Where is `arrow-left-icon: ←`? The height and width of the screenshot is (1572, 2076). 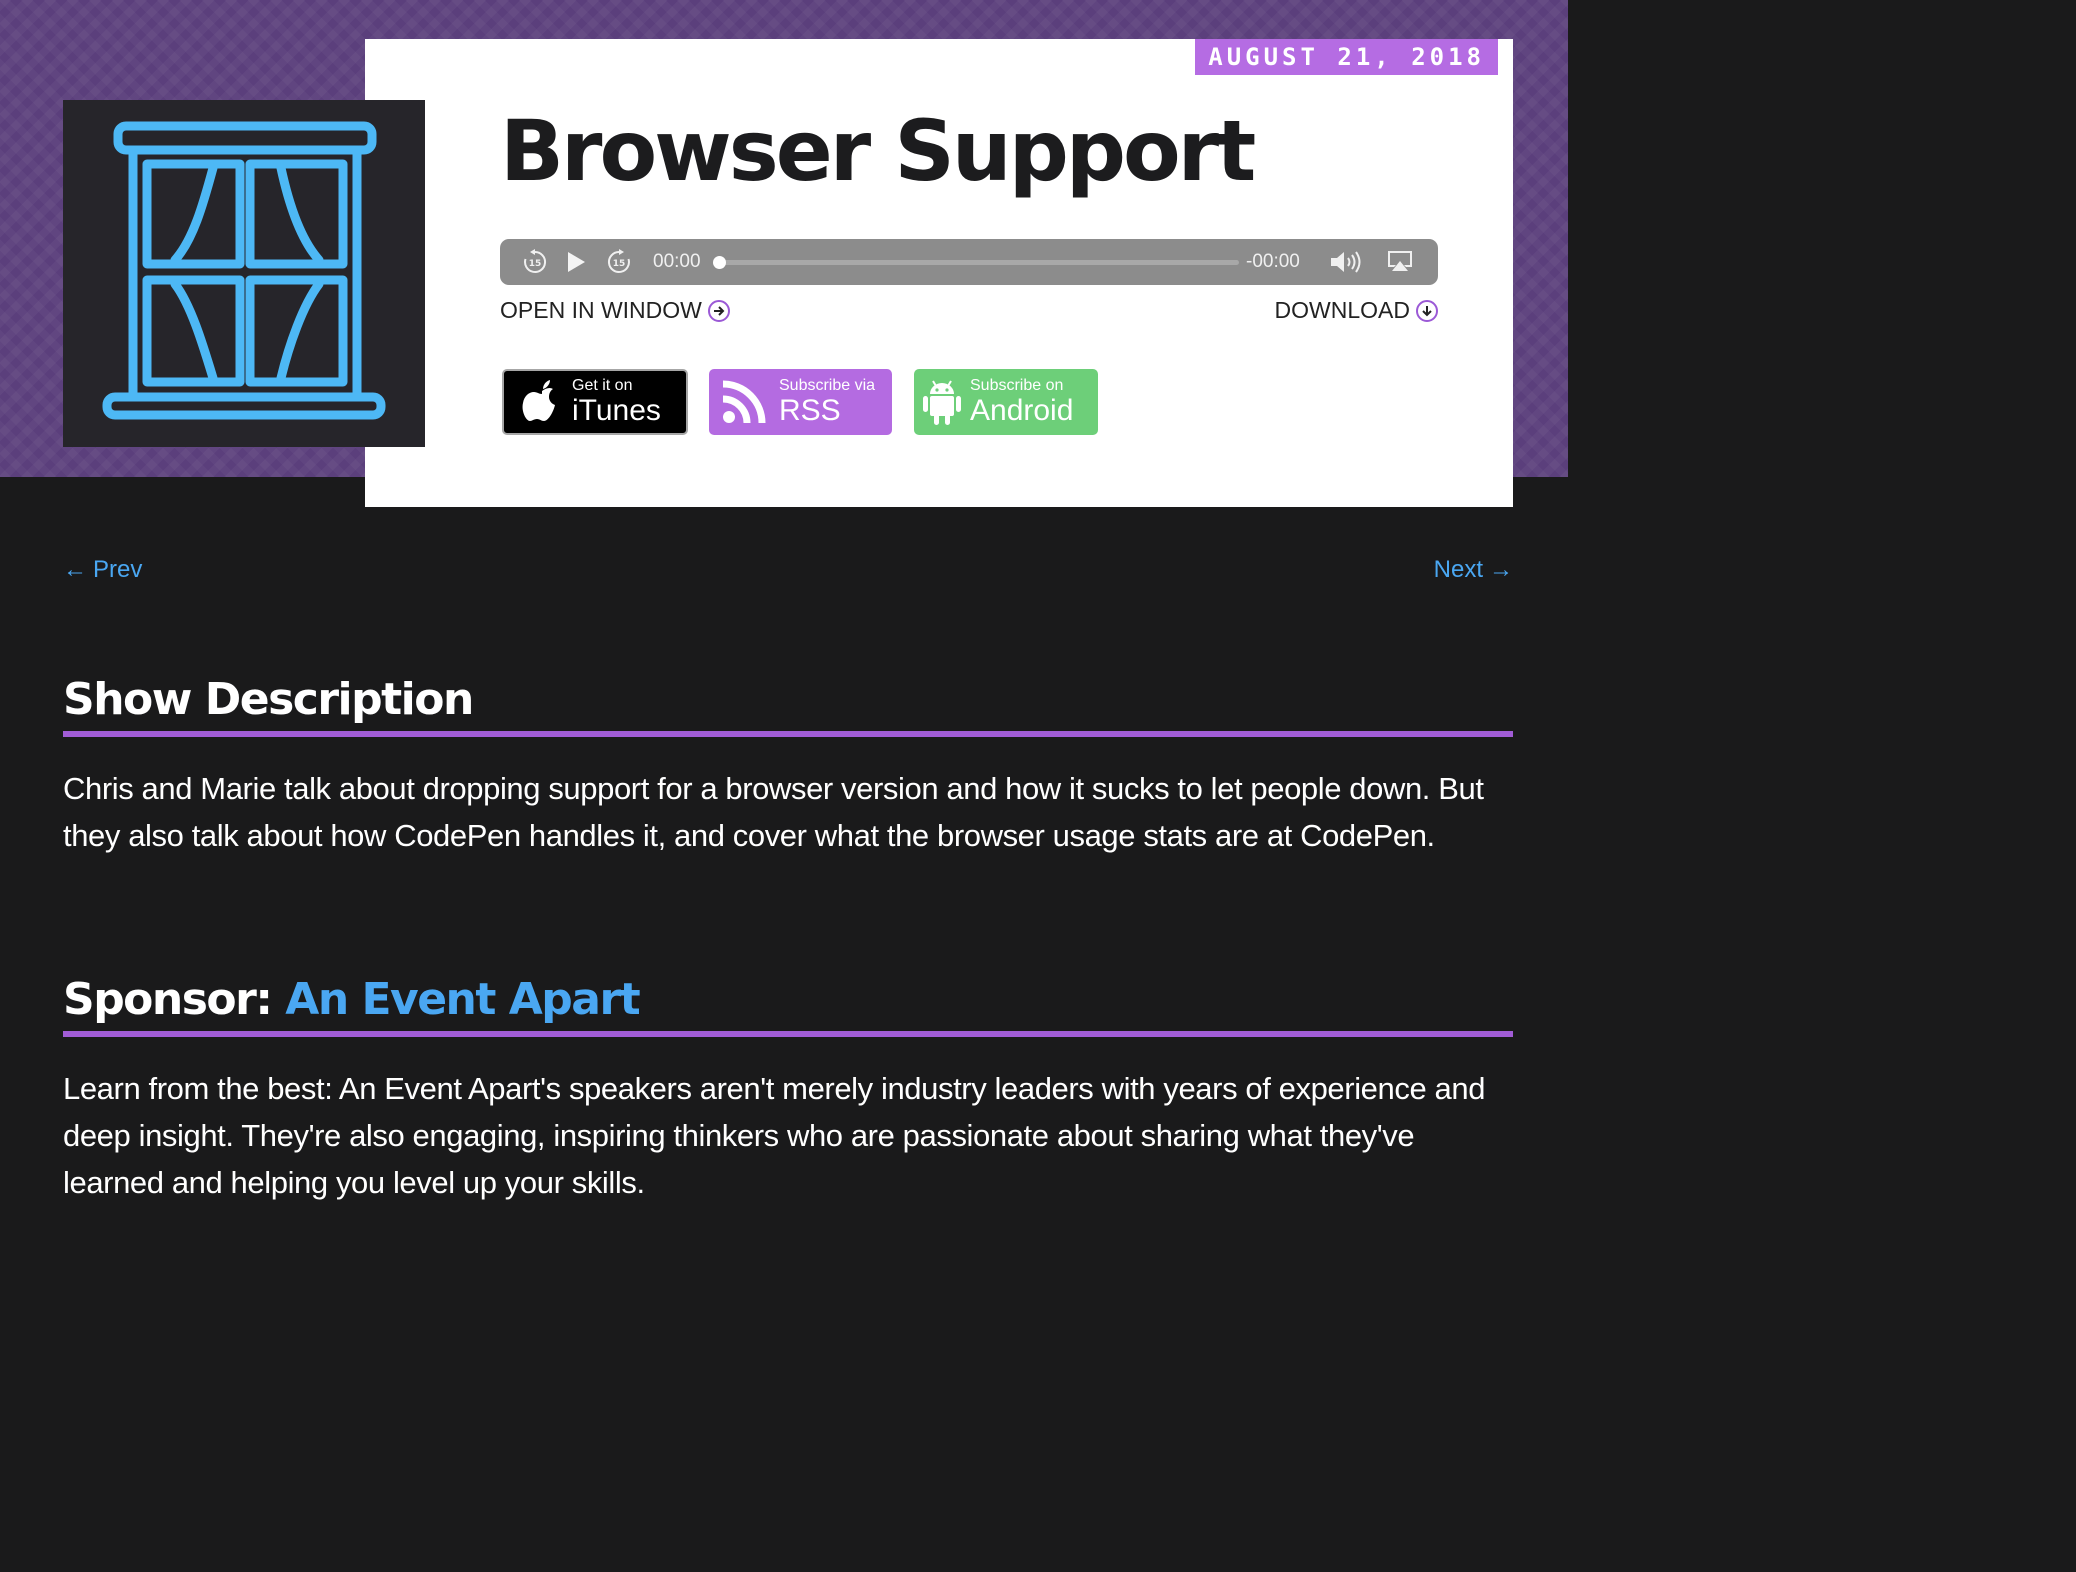 arrow-left-icon: ← is located at coordinates (75, 569).